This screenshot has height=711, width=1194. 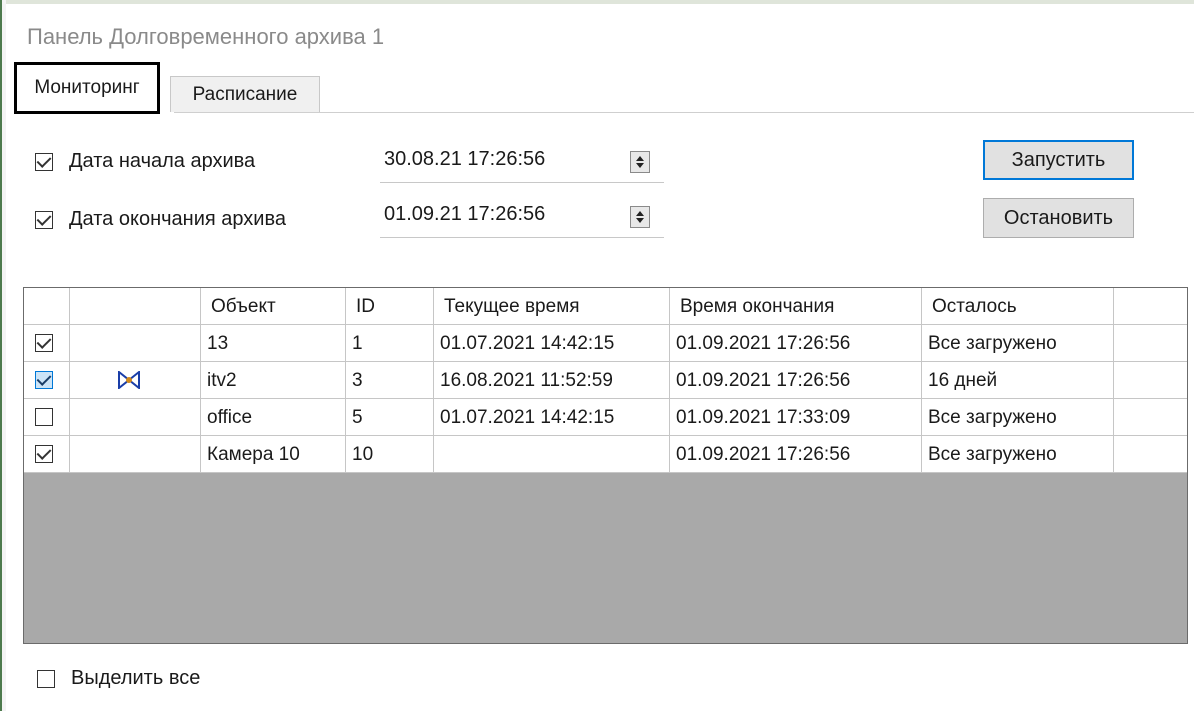 What do you see at coordinates (3, 355) in the screenshot?
I see `window-left-edge` at bounding box center [3, 355].